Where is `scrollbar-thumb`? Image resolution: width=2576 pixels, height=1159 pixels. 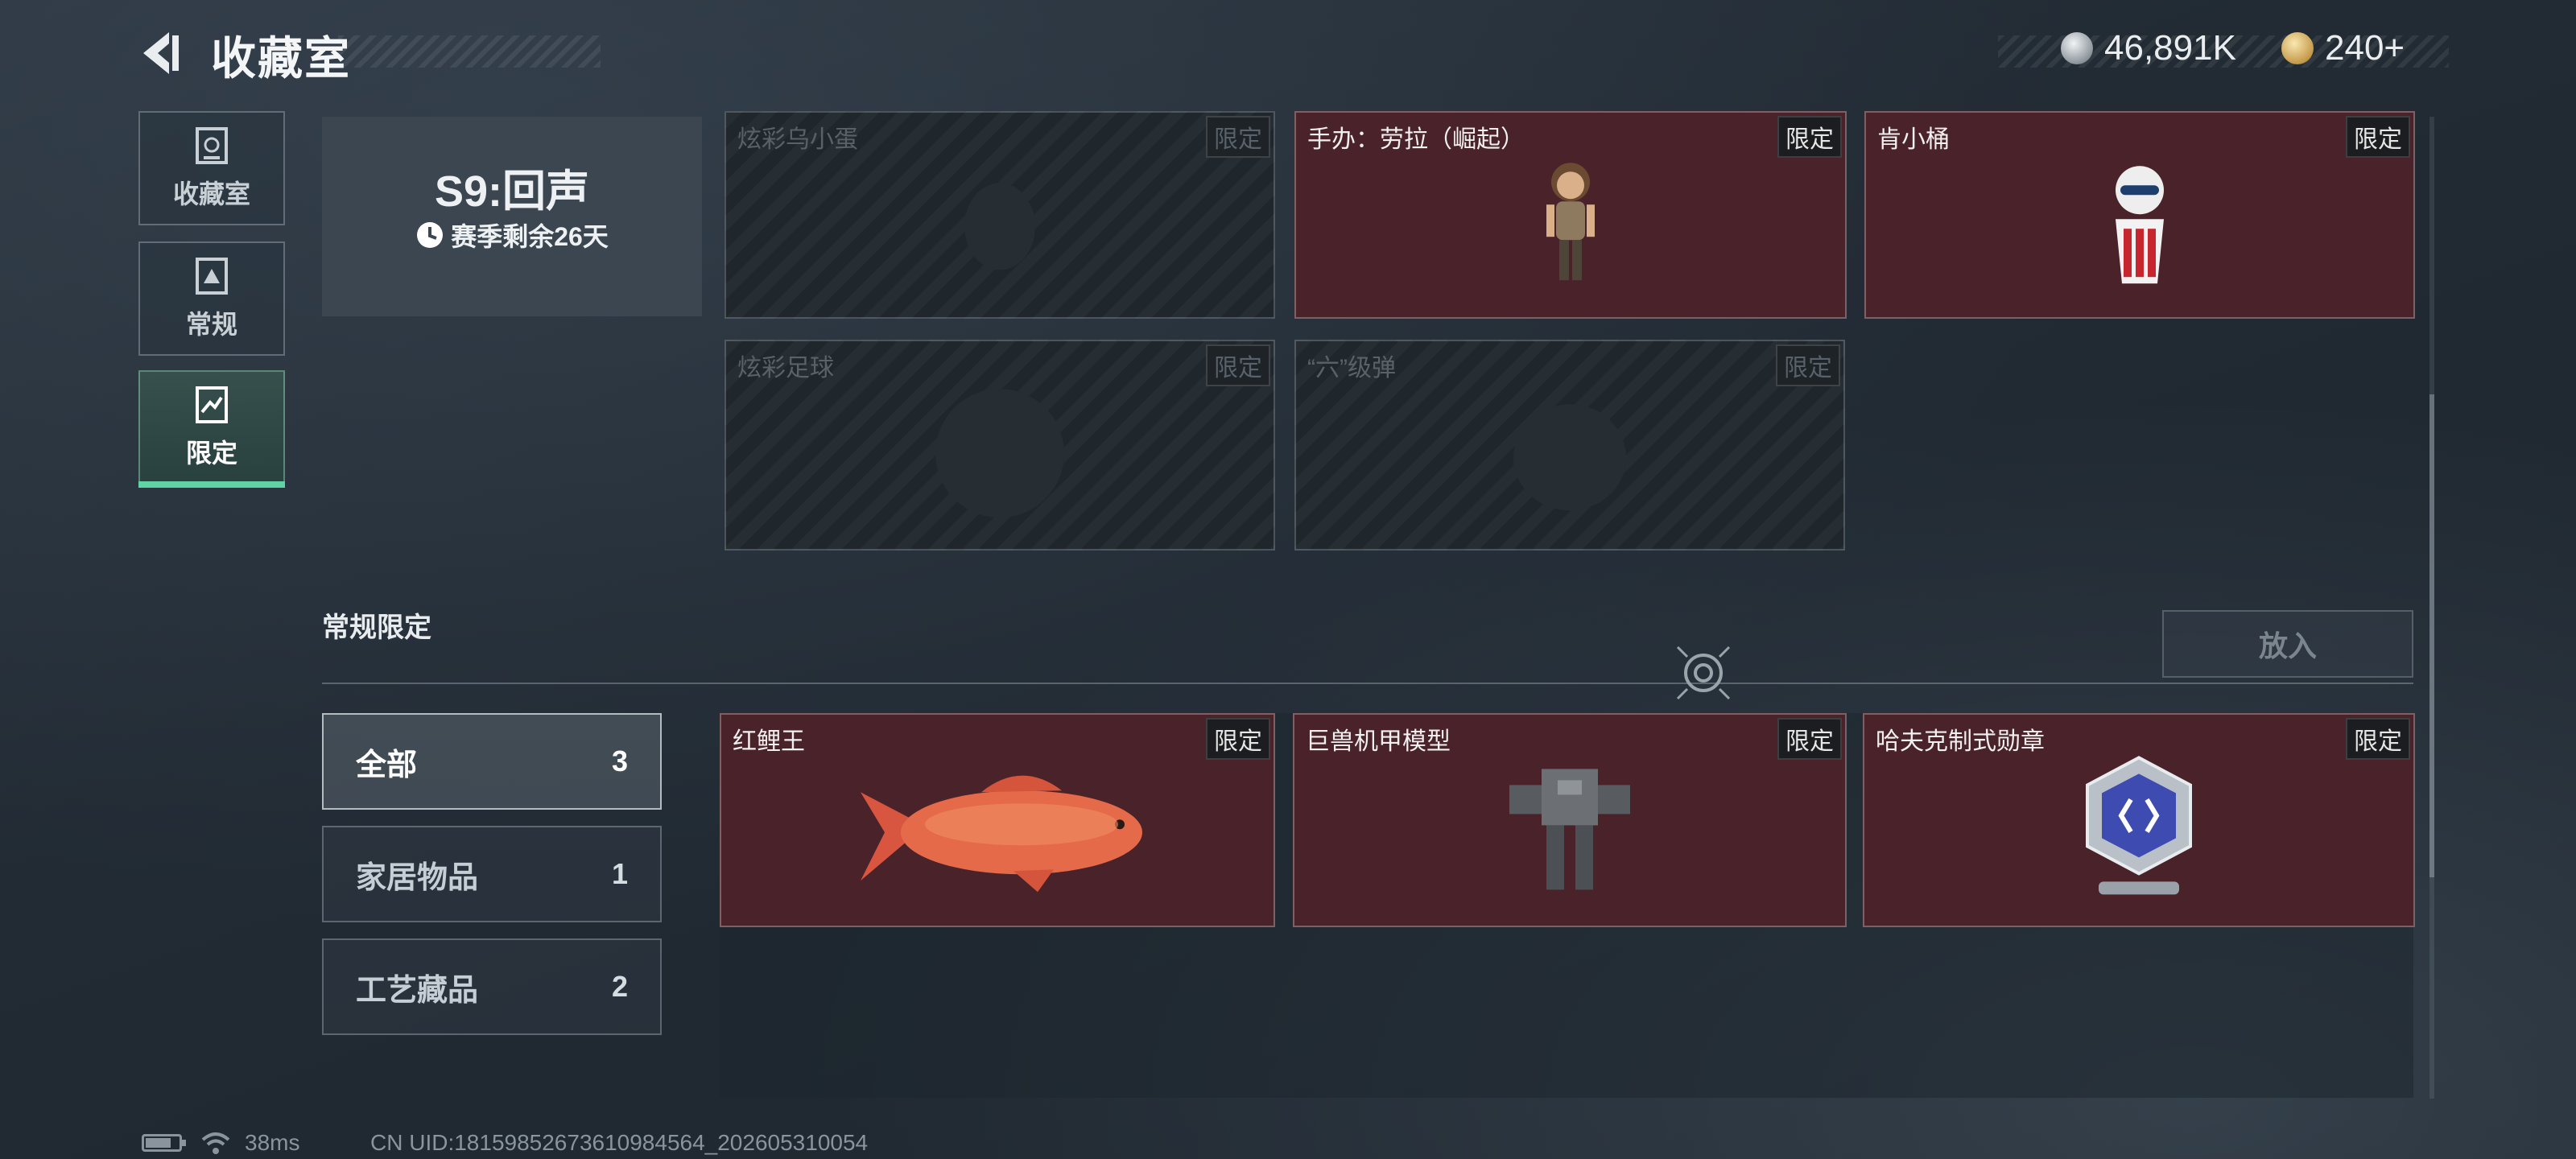
scrollbar-thumb is located at coordinates (2431, 635).